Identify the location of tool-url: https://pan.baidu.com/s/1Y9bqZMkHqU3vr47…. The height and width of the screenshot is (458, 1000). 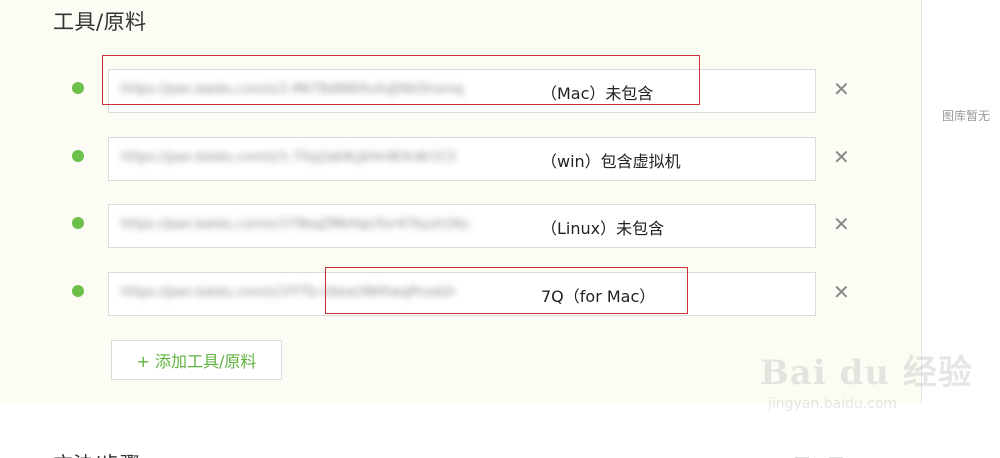
(295, 224).